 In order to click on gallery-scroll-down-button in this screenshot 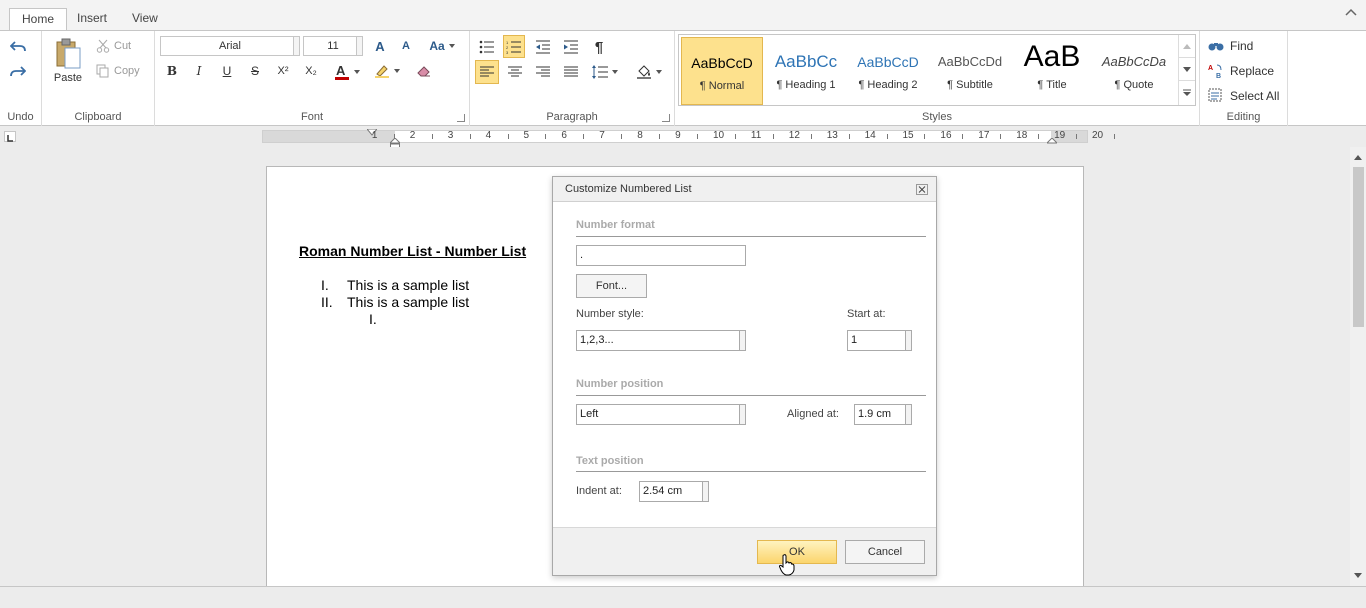, I will do `click(1187, 69)`.